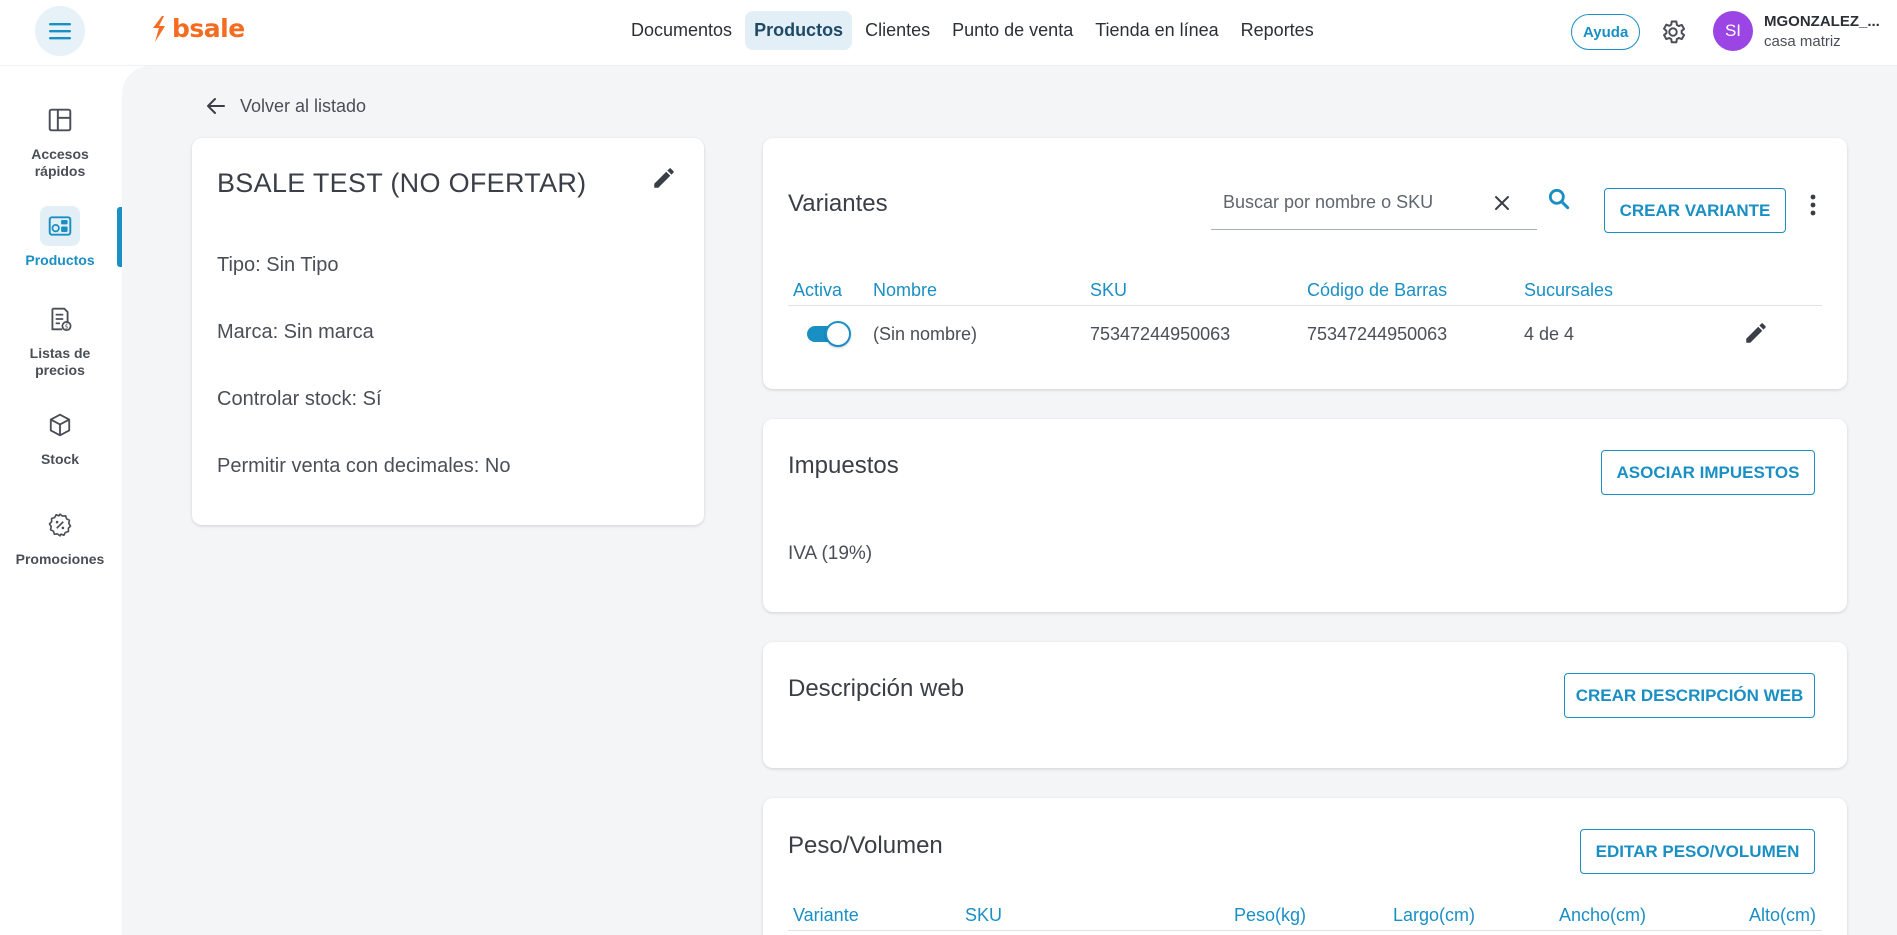  I want to click on nav-clientes: Clientes, so click(897, 30).